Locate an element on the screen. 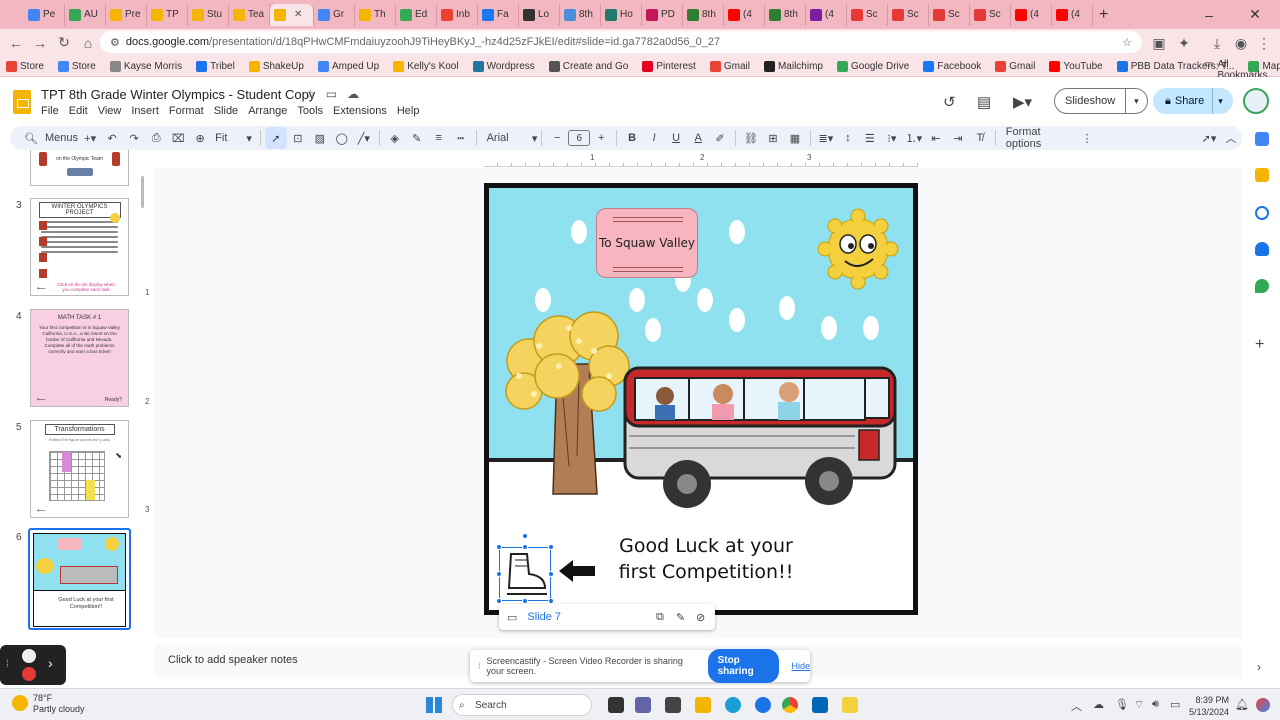 This screenshot has width=1280, height=720. back-icon: ← is located at coordinates (16, 43).